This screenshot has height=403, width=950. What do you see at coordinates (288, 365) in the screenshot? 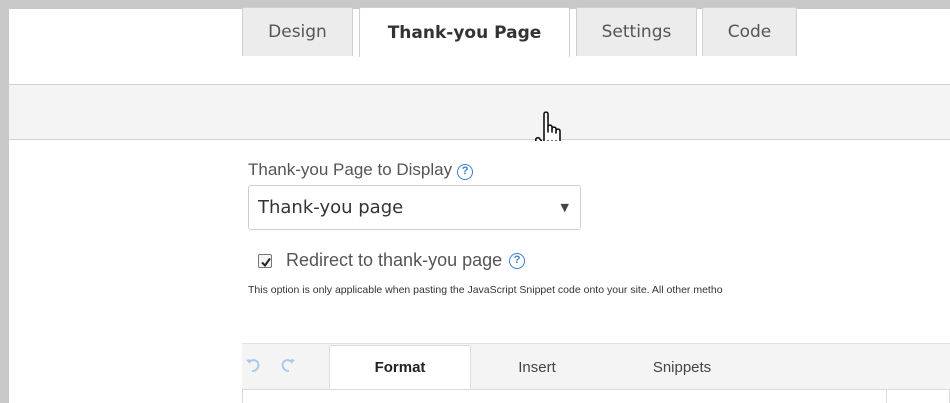
I see `redo-icon` at bounding box center [288, 365].